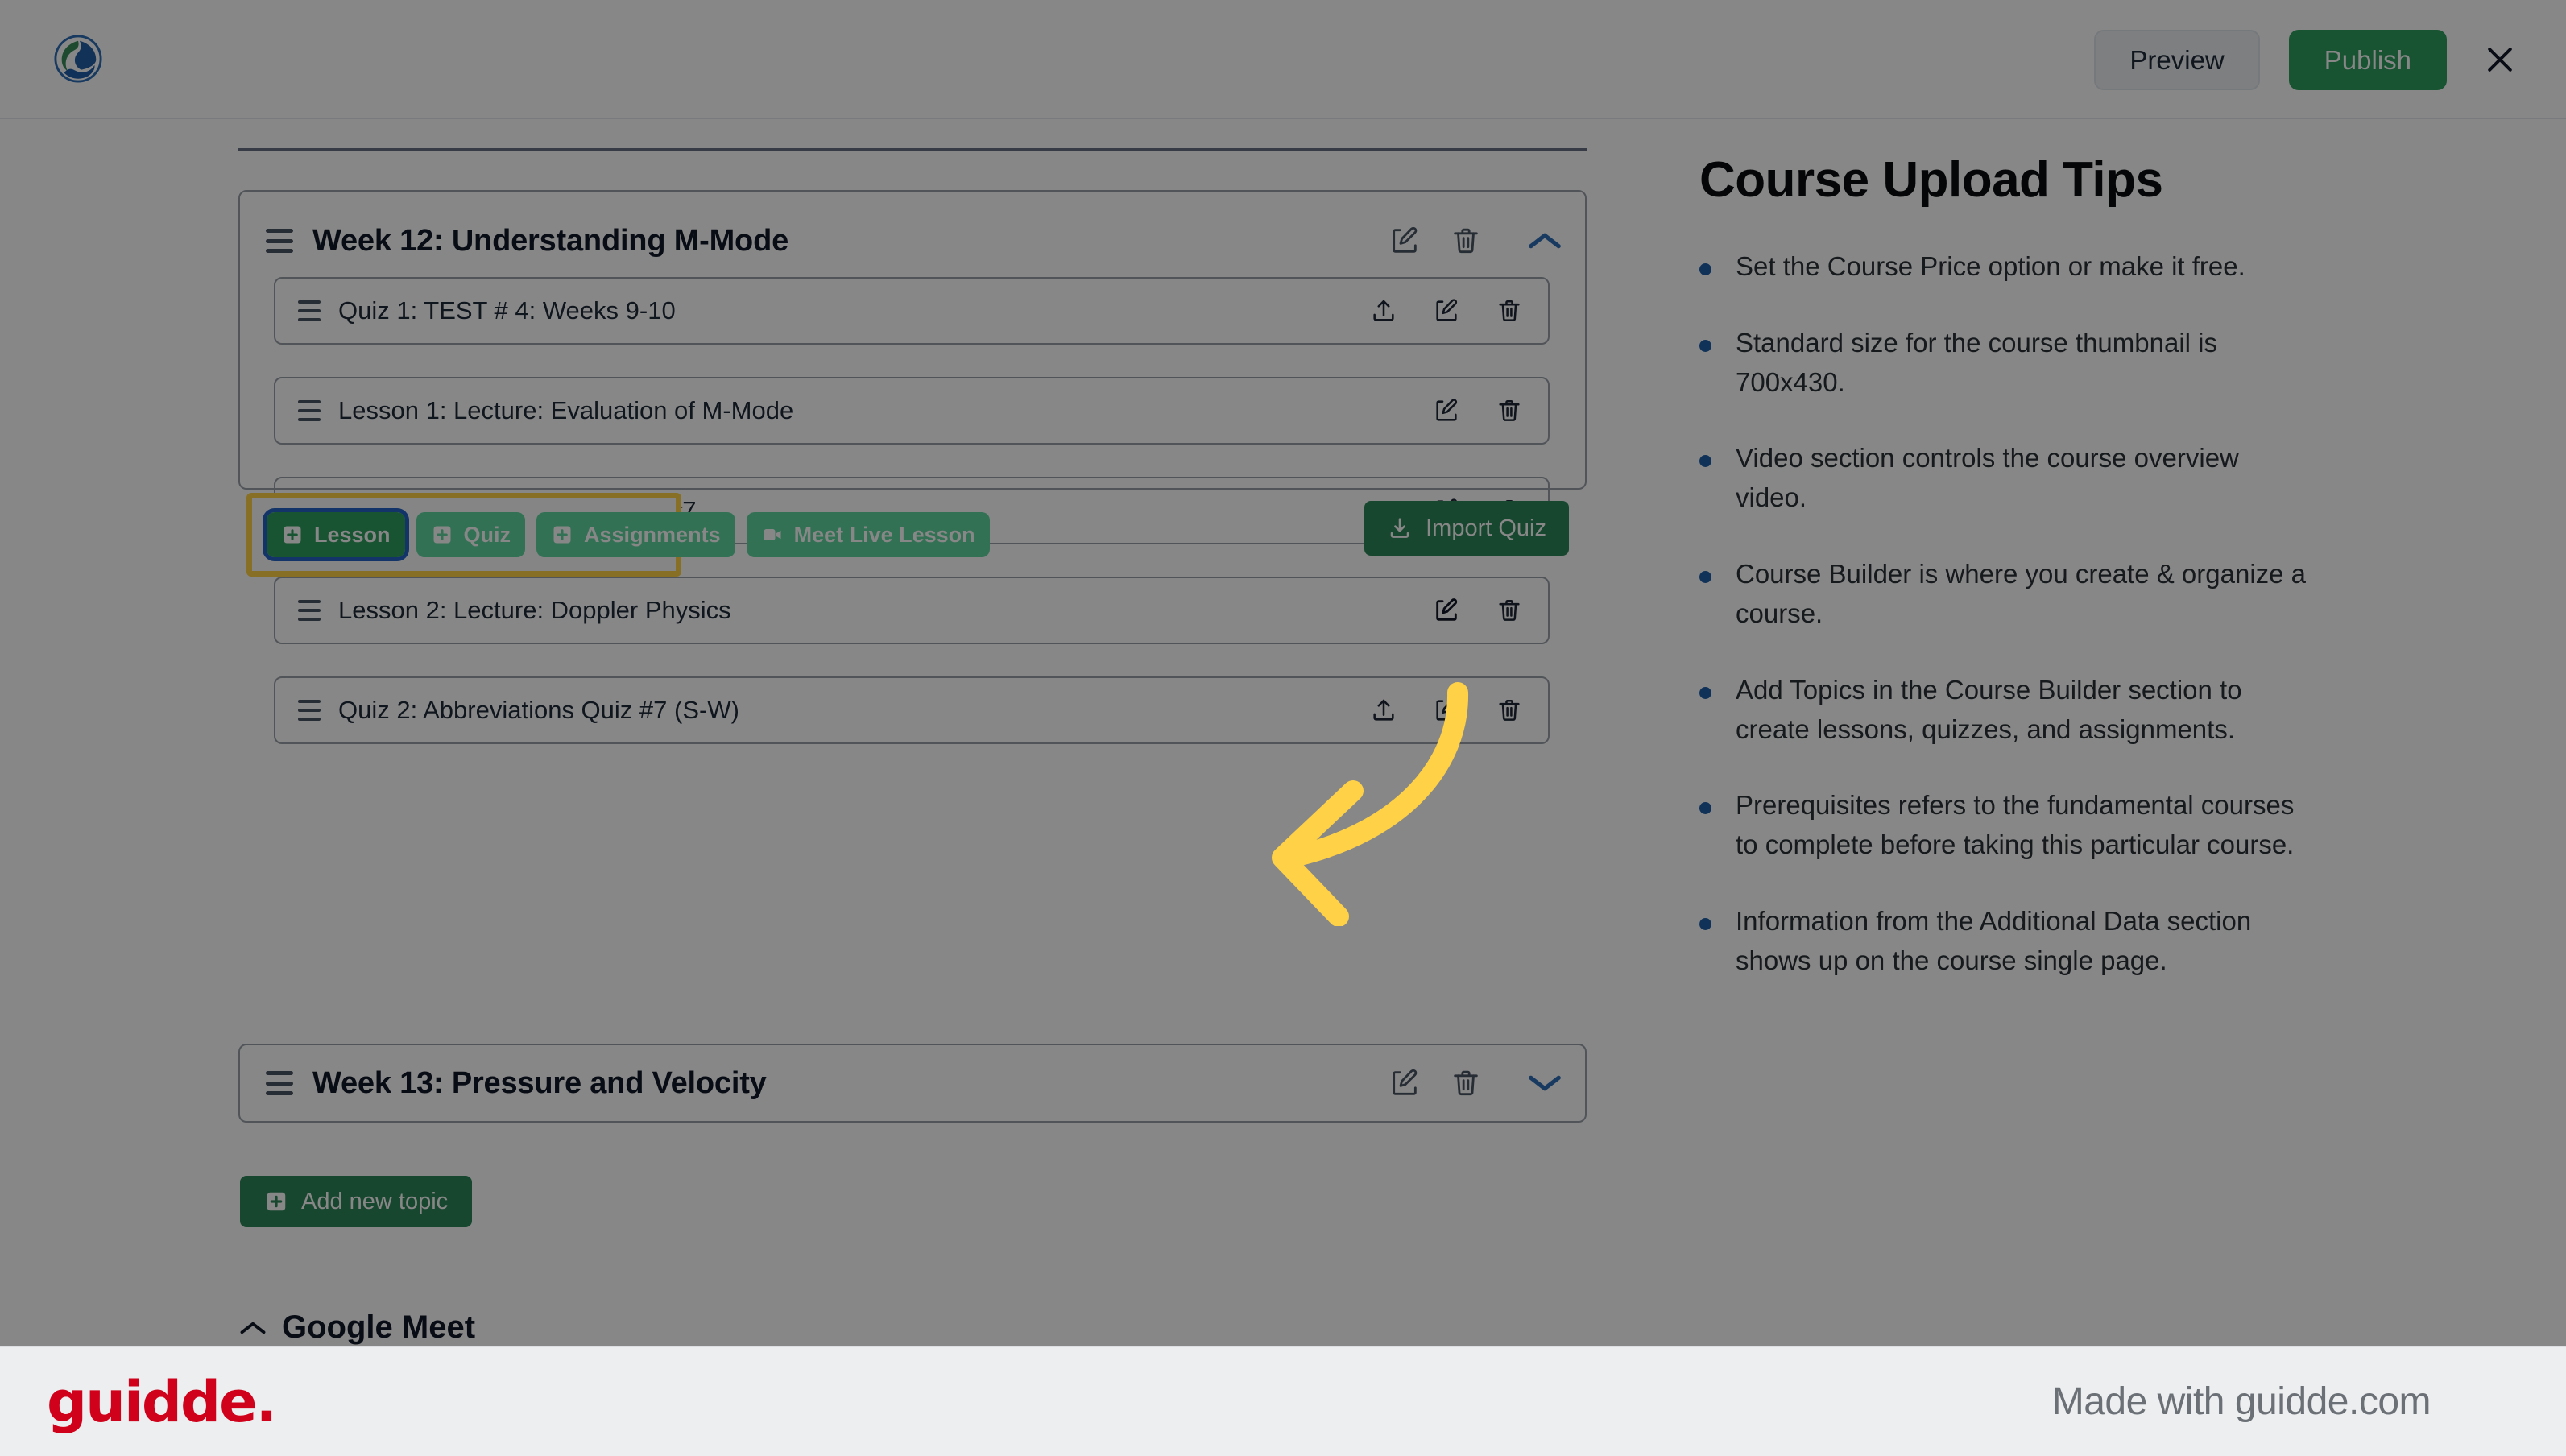  Describe the element at coordinates (2367, 60) in the screenshot. I see `publish-button: Publish` at that location.